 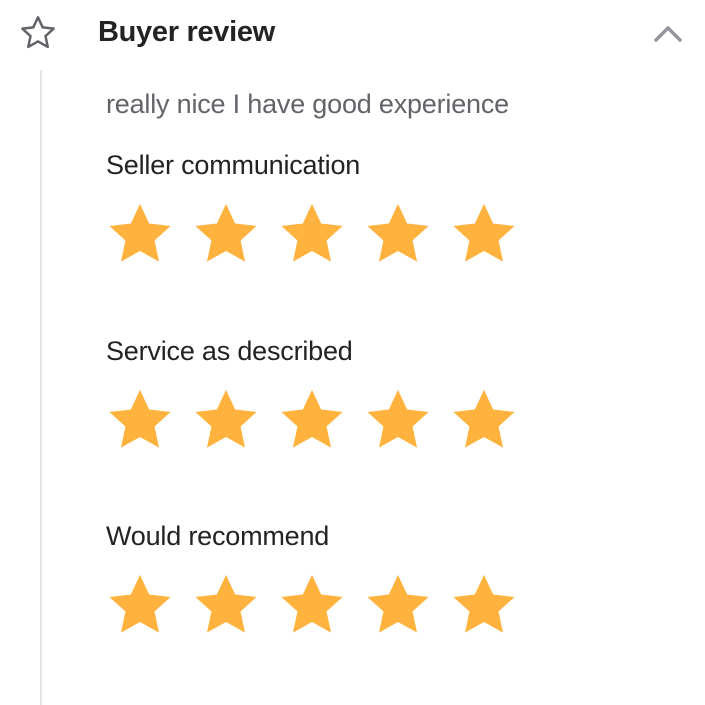 I want to click on star-outline-icon, so click(x=38, y=32).